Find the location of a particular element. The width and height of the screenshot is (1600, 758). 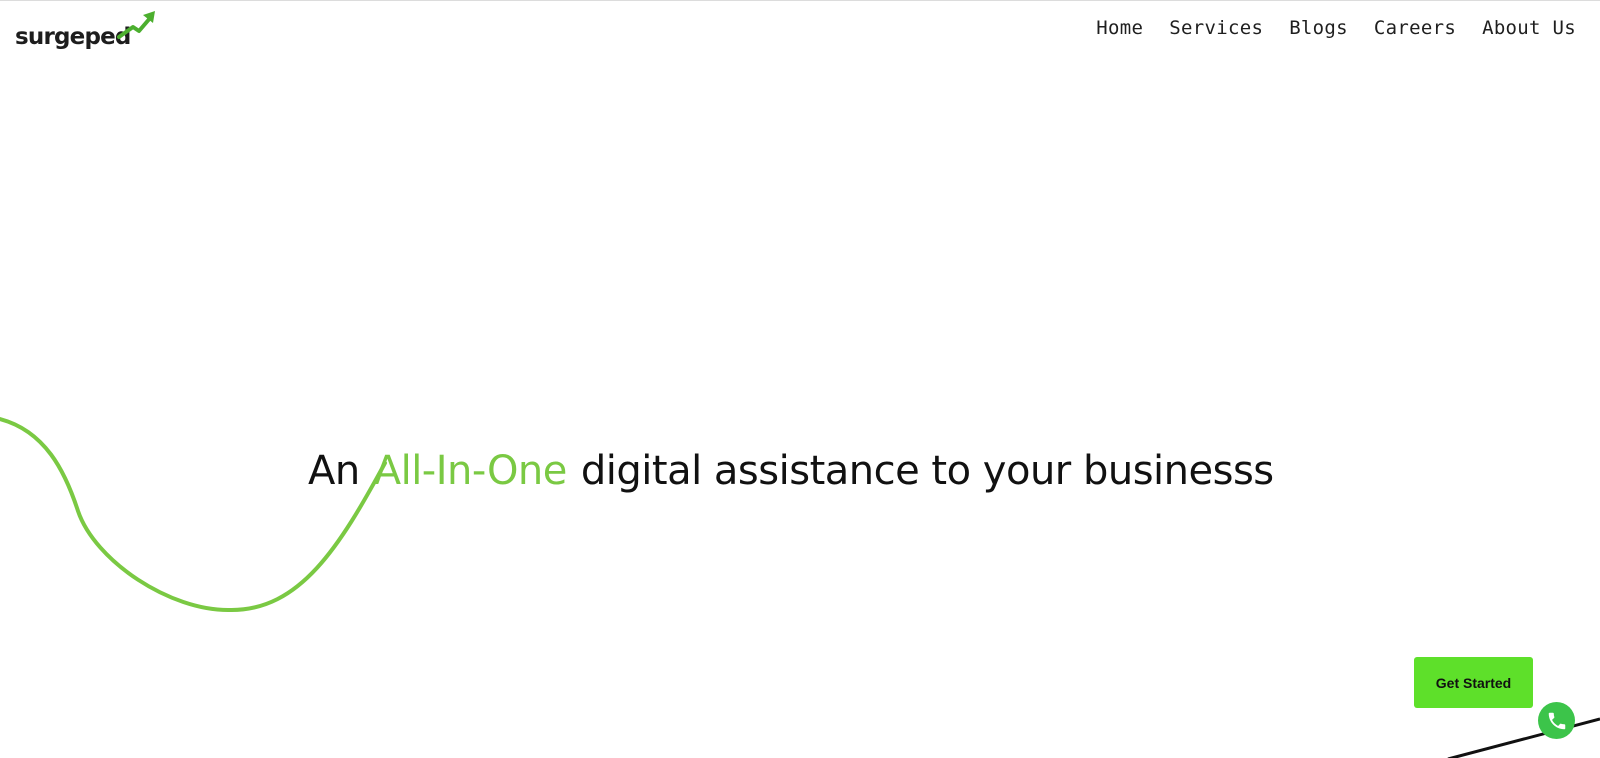

main-nav: Home Services Blogs Careers About Us is located at coordinates (1336, 28).